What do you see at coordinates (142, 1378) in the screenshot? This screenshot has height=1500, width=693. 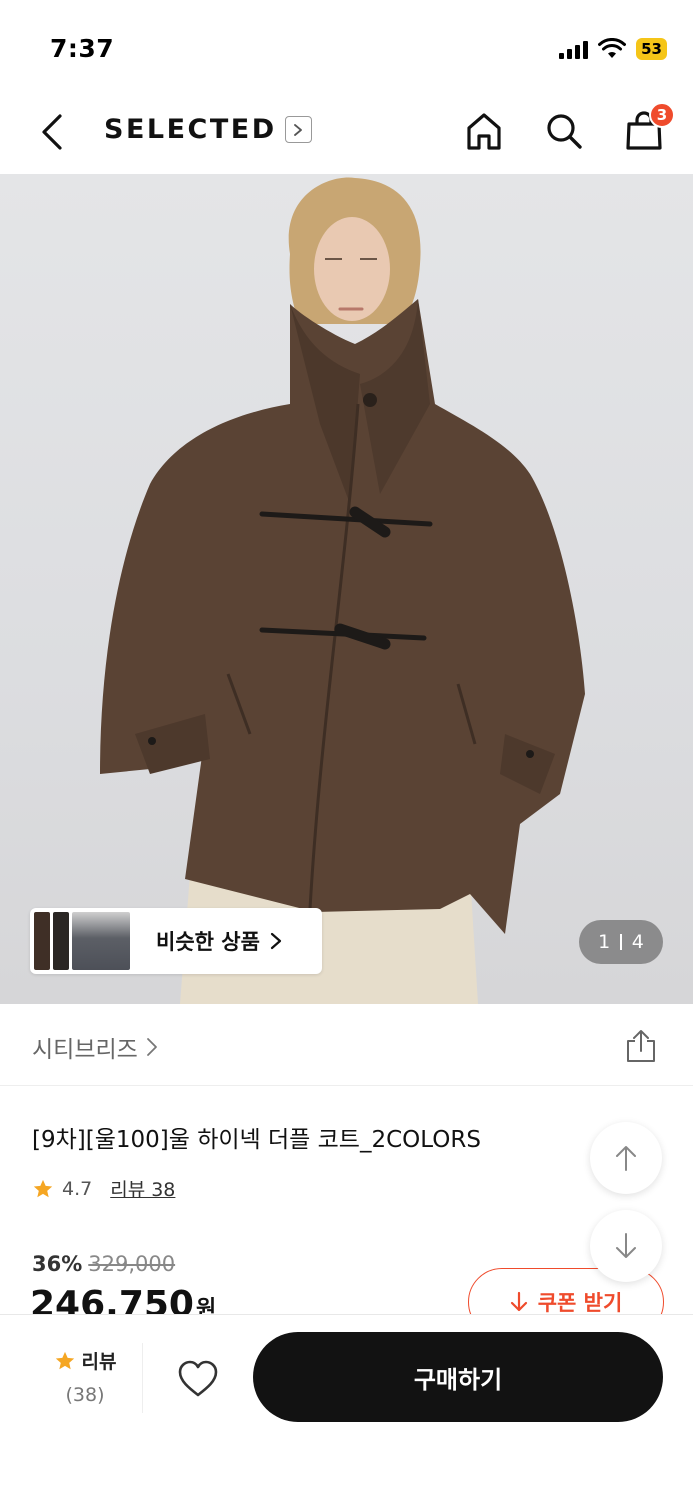 I see `divider` at bounding box center [142, 1378].